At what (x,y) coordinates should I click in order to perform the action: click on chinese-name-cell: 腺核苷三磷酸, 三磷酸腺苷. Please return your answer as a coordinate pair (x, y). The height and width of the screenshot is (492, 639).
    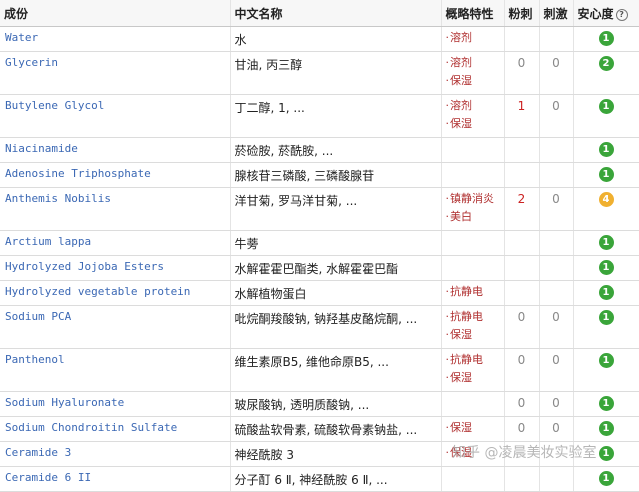
    Looking at the image, I should click on (336, 175).